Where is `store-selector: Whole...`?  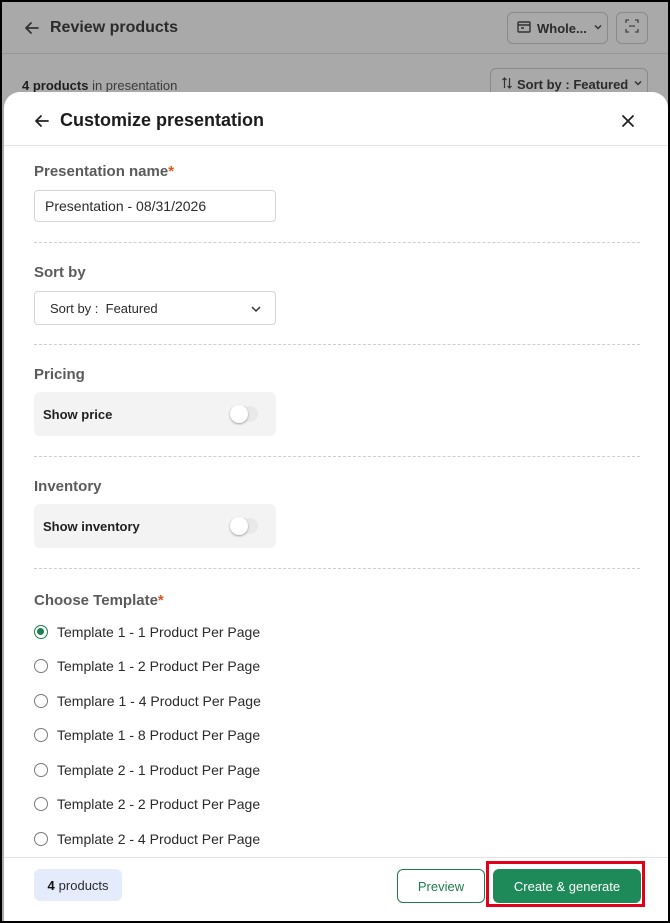
store-selector: Whole... is located at coordinates (557, 28).